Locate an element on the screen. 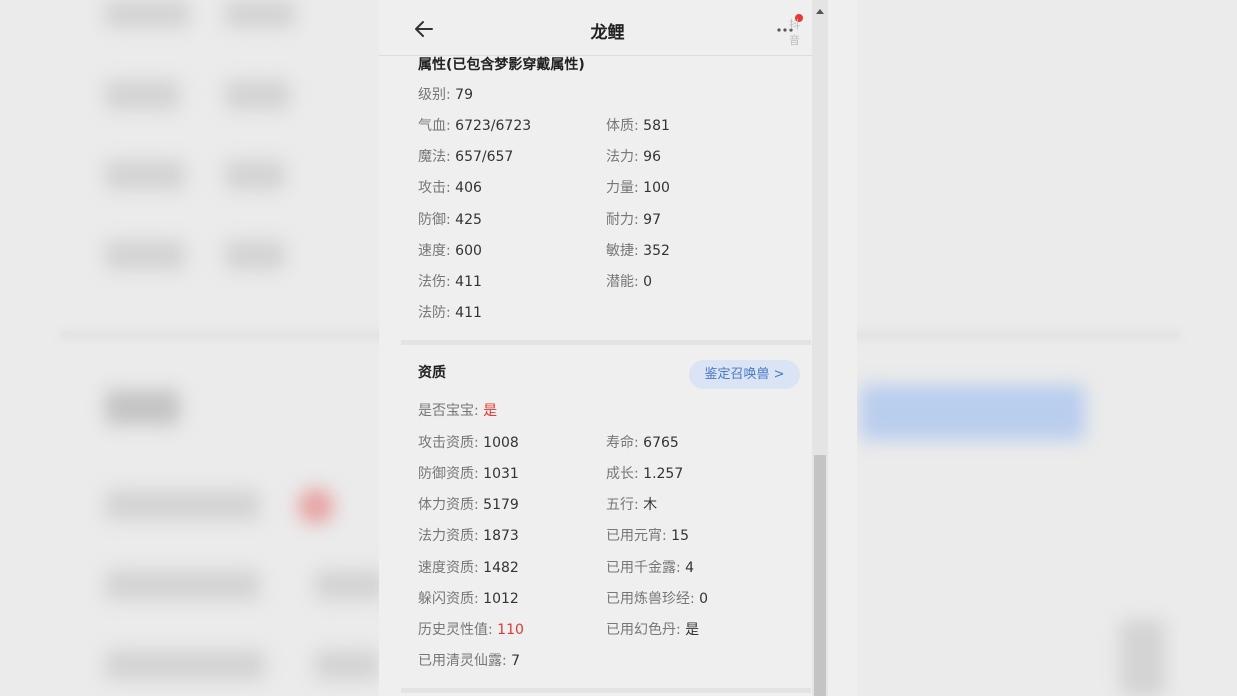 The width and height of the screenshot is (1237, 696). attr-row: 气血: 6723/6723 is located at coordinates (475, 126).